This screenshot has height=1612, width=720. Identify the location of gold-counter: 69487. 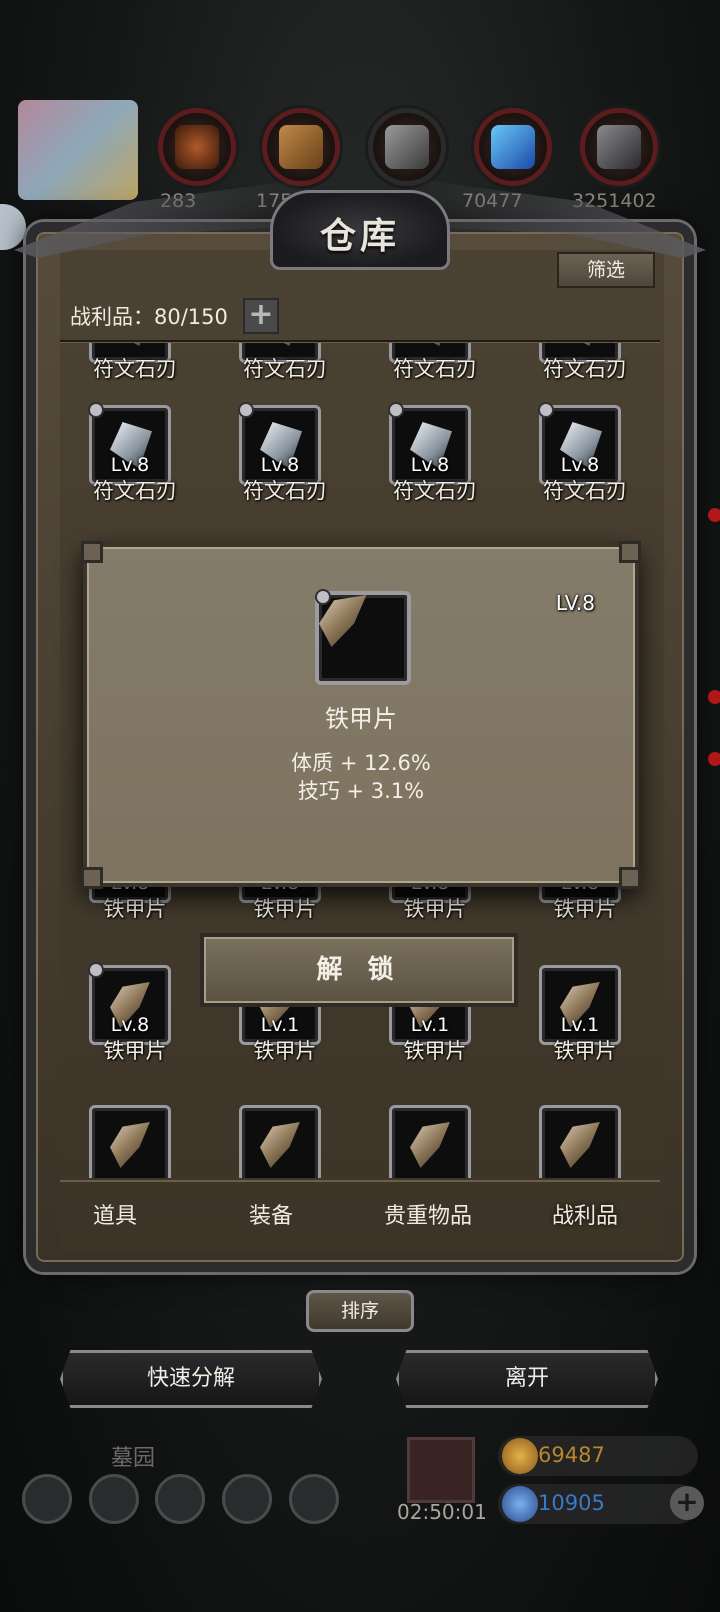
(598, 1456).